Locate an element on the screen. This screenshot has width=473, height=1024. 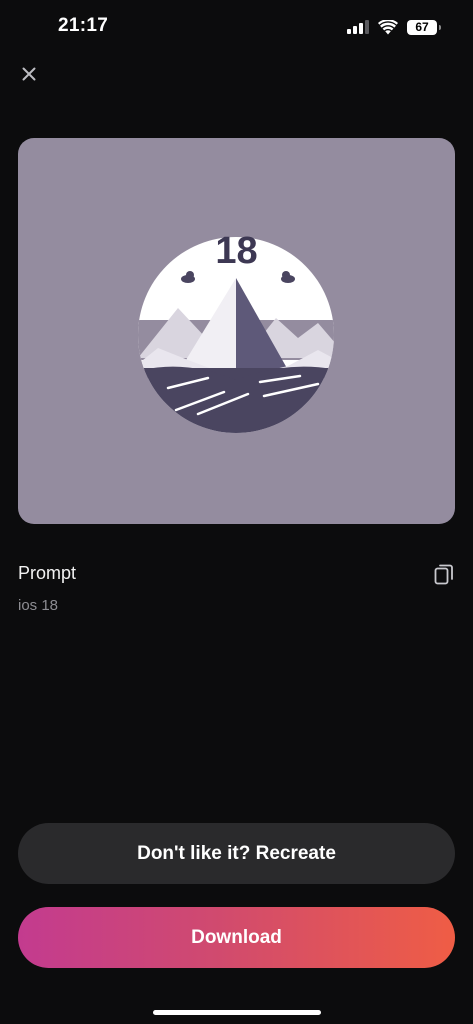
home-indicator is located at coordinates (237, 1012).